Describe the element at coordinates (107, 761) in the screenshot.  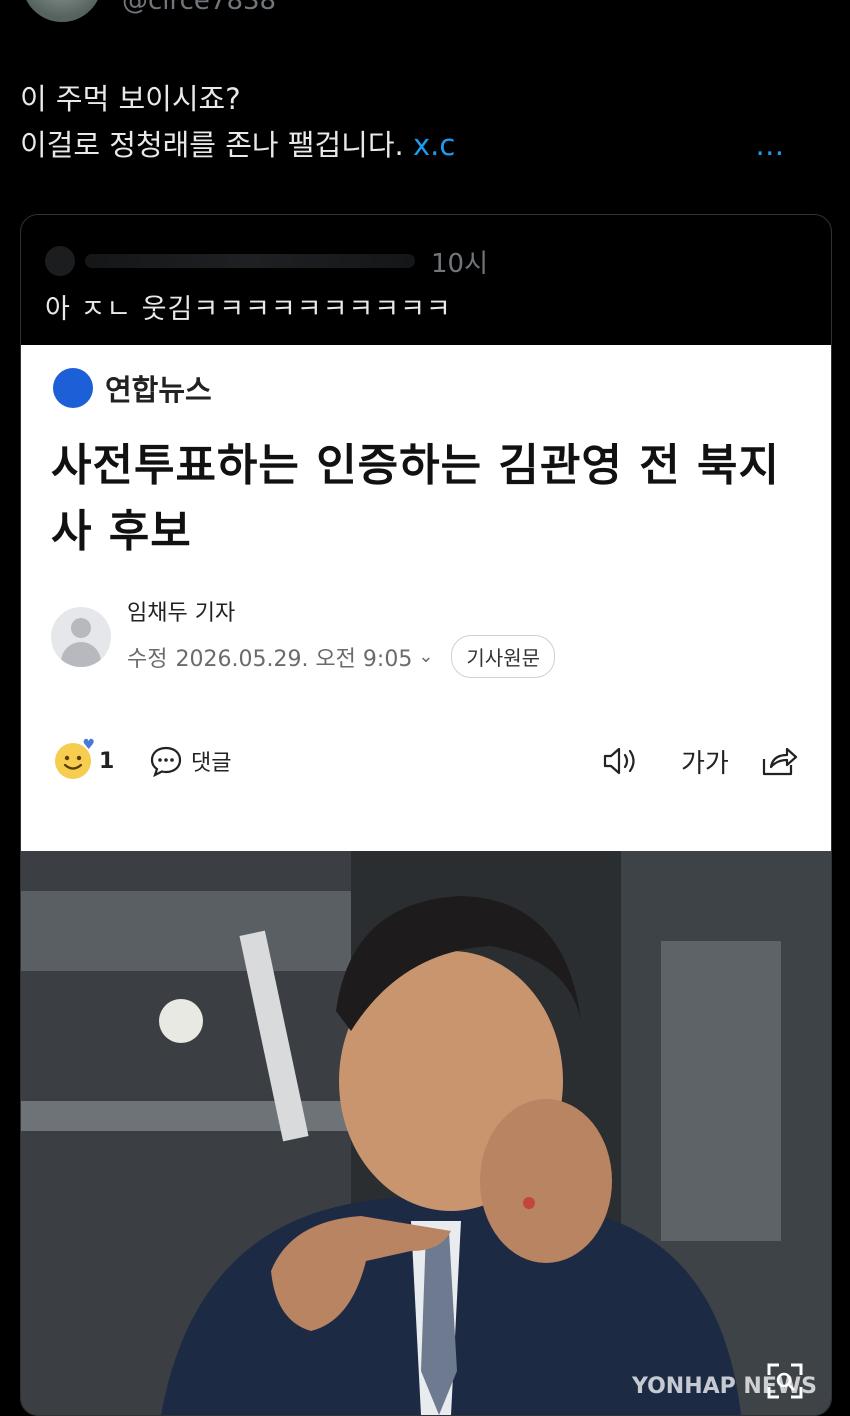
I see `reaction-count: 1` at that location.